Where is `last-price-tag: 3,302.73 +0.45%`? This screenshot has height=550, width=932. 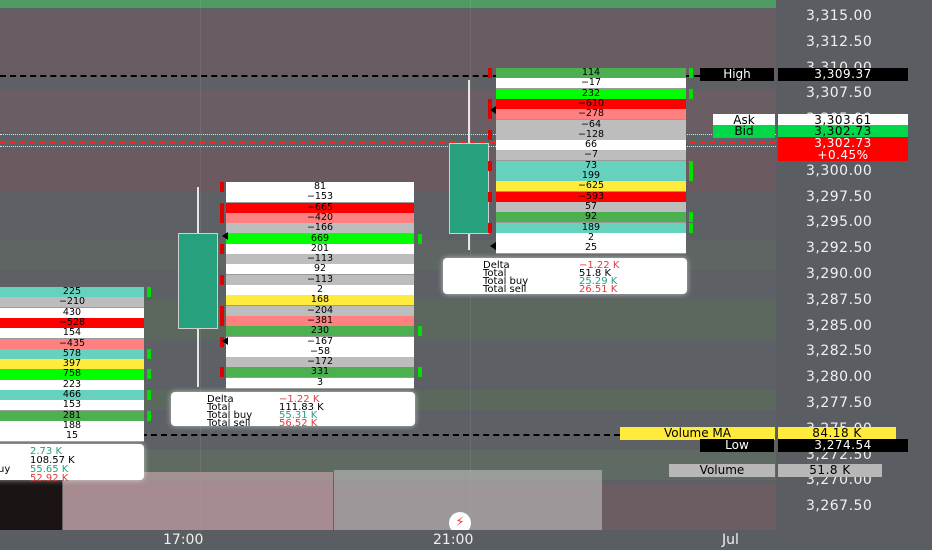
last-price-tag: 3,302.73 +0.45% is located at coordinates (843, 149).